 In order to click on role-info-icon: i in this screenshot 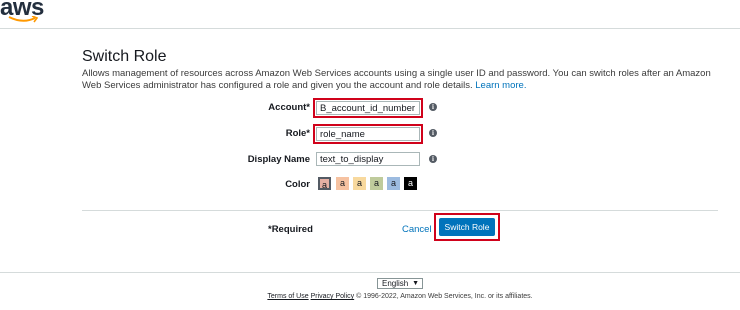, I will do `click(433, 133)`.